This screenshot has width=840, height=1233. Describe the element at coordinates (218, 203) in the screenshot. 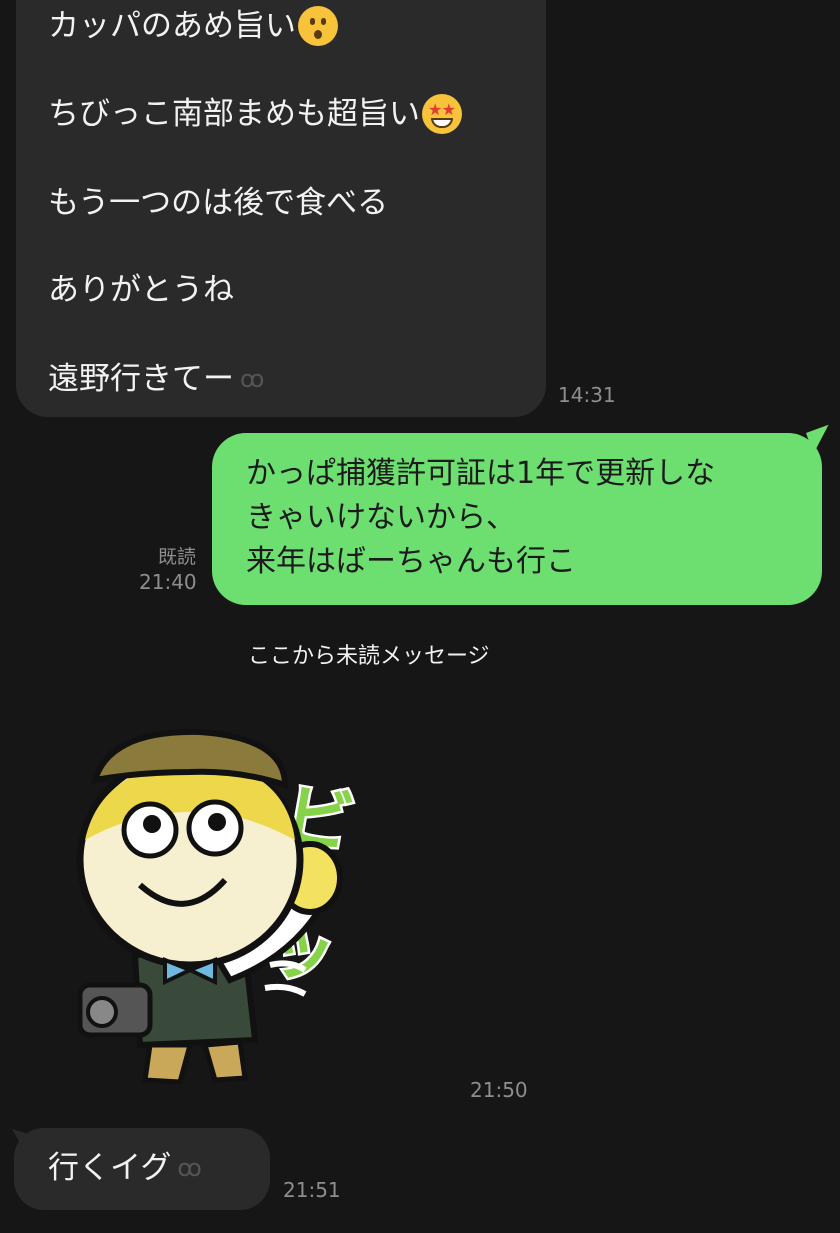

I see `message-line: もう一つのは後で食べる` at that location.